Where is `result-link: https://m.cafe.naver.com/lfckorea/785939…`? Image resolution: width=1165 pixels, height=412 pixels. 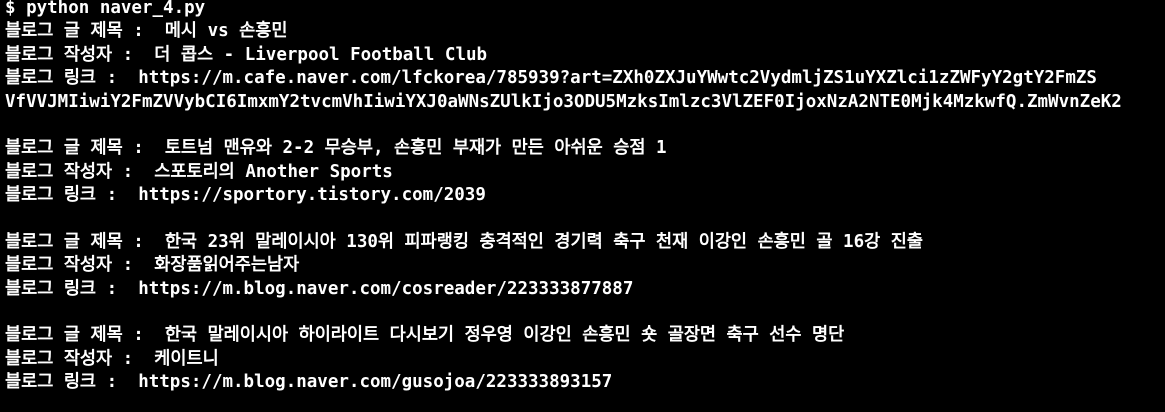
result-link: https://m.cafe.naver.com/lfckorea/785939… is located at coordinates (617, 78).